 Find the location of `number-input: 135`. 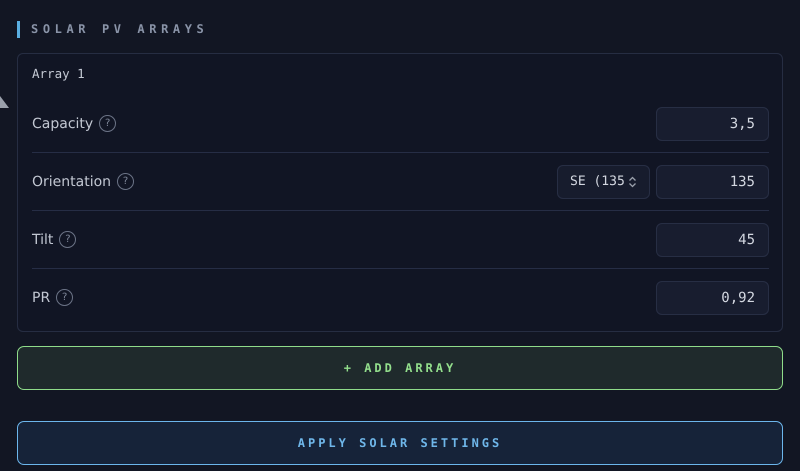

number-input: 135 is located at coordinates (712, 181).